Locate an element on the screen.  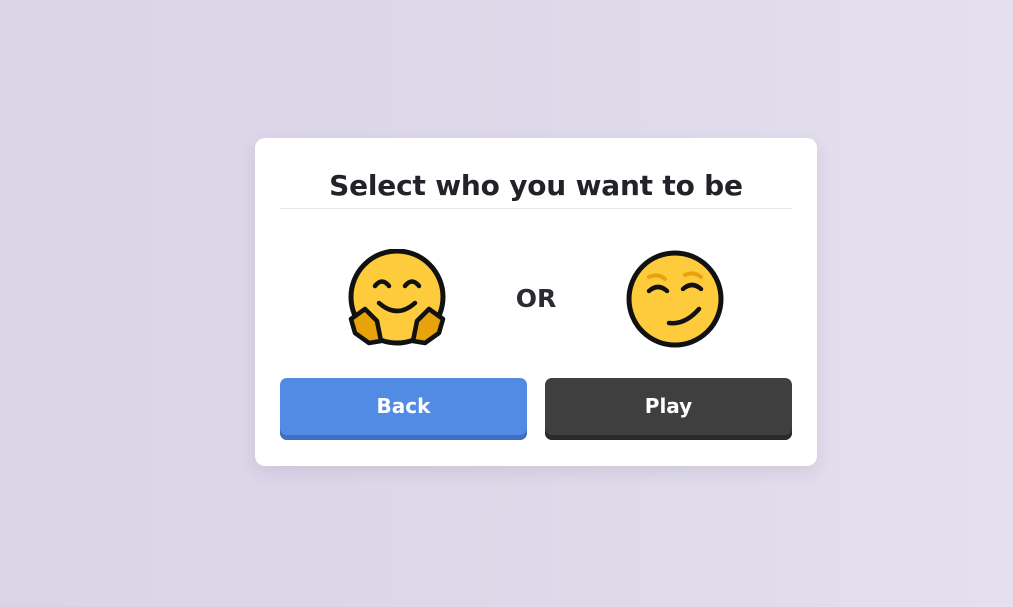
or-separator: OR is located at coordinates (536, 298).